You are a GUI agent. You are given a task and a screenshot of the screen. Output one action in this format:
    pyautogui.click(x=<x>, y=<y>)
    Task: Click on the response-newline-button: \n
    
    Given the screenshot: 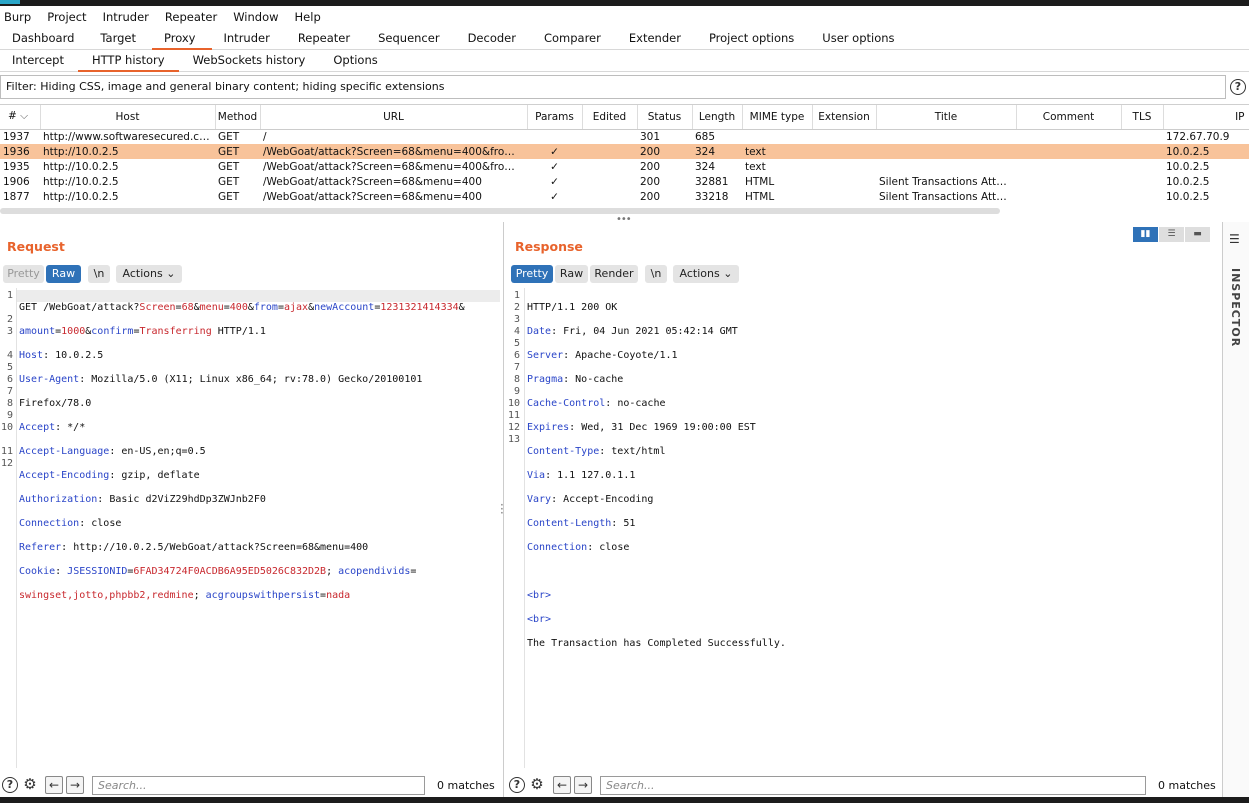 What is the action you would take?
    pyautogui.click(x=656, y=274)
    